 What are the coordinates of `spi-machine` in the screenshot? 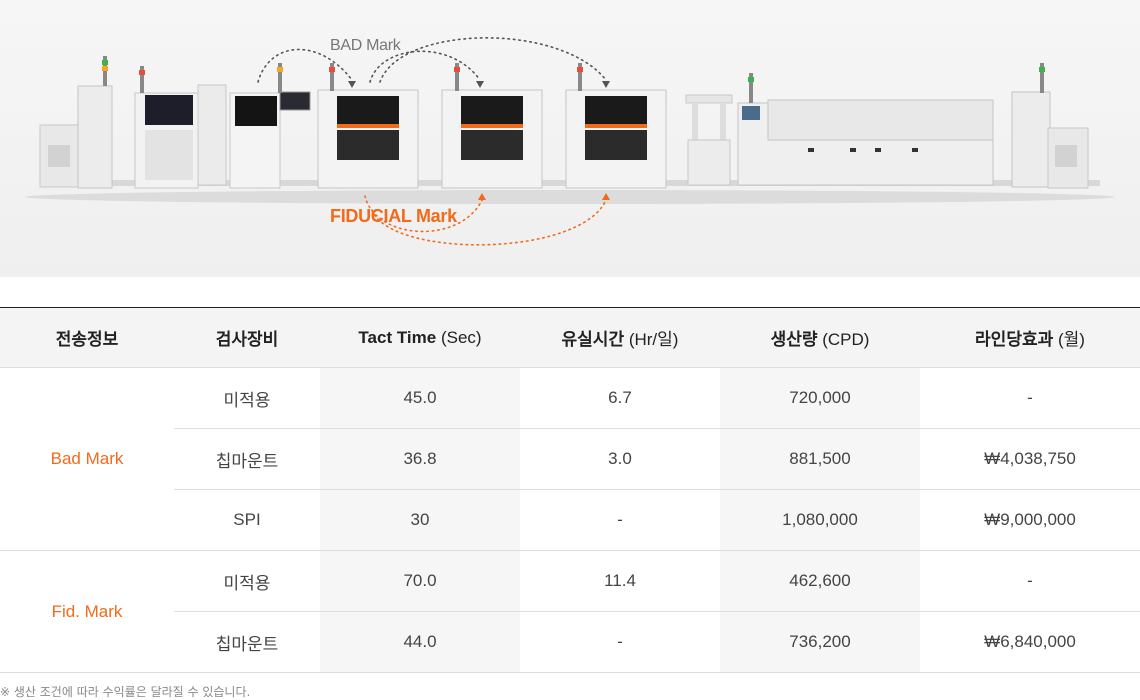 It's located at (270, 126).